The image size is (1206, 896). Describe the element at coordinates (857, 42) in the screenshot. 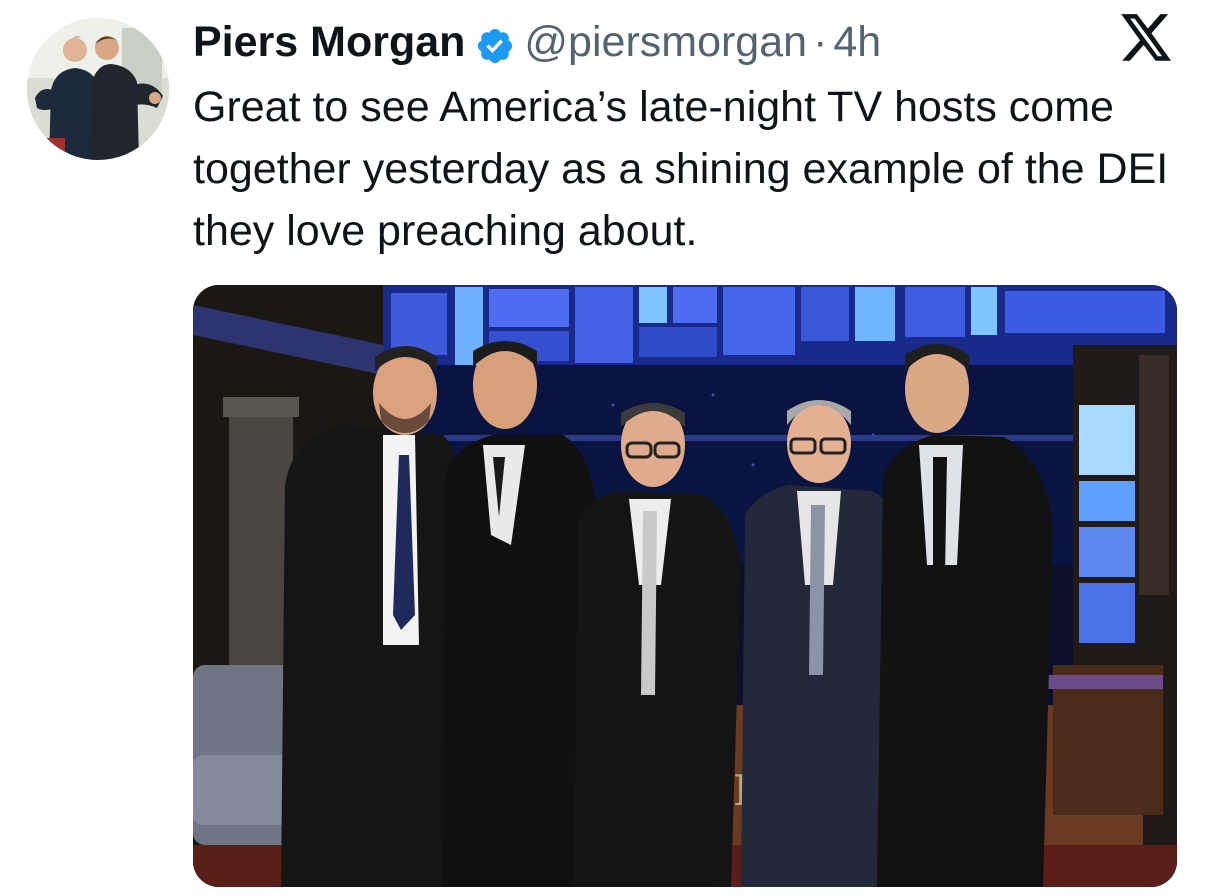

I see `timestamp: 4h` at that location.